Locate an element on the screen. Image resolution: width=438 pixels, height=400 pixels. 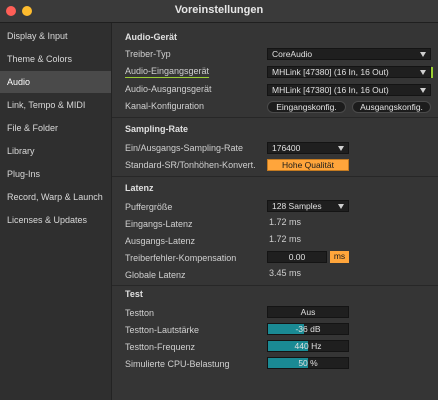
io-sample-rate-label: Ein/Ausgangs-Sampling-Rate is located at coordinates (184, 148).